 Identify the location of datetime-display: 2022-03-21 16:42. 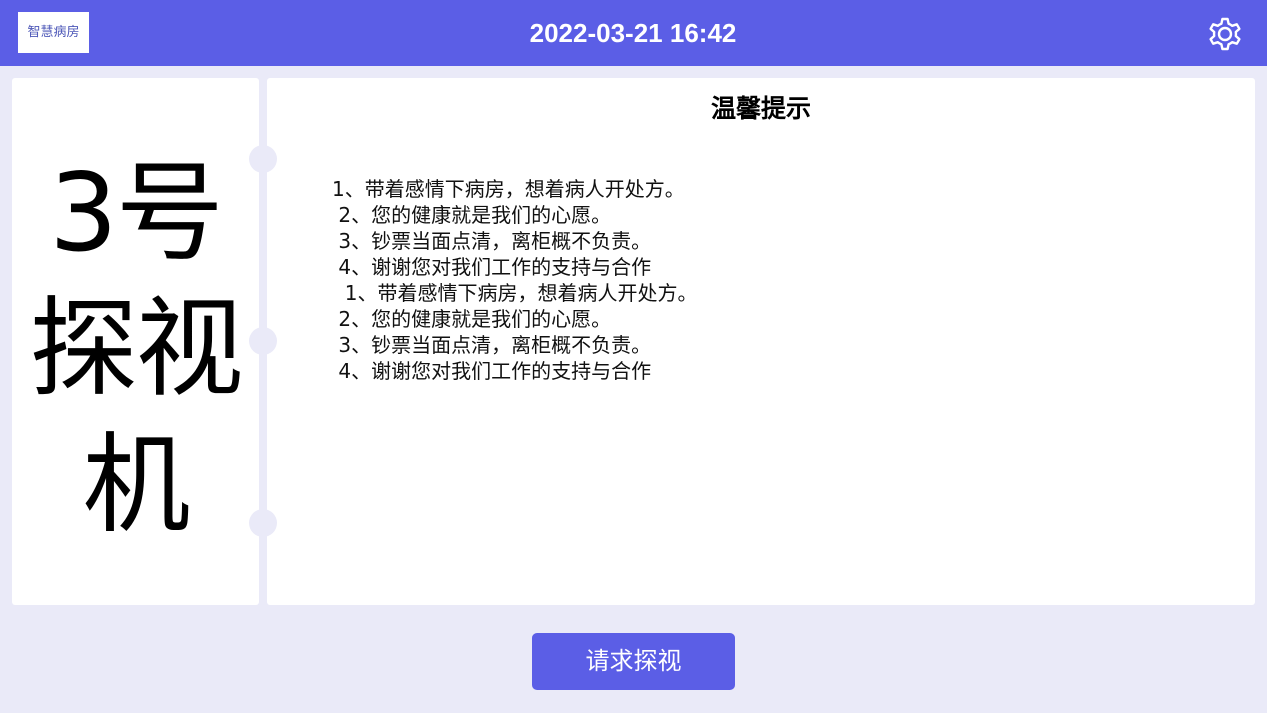
(633, 33).